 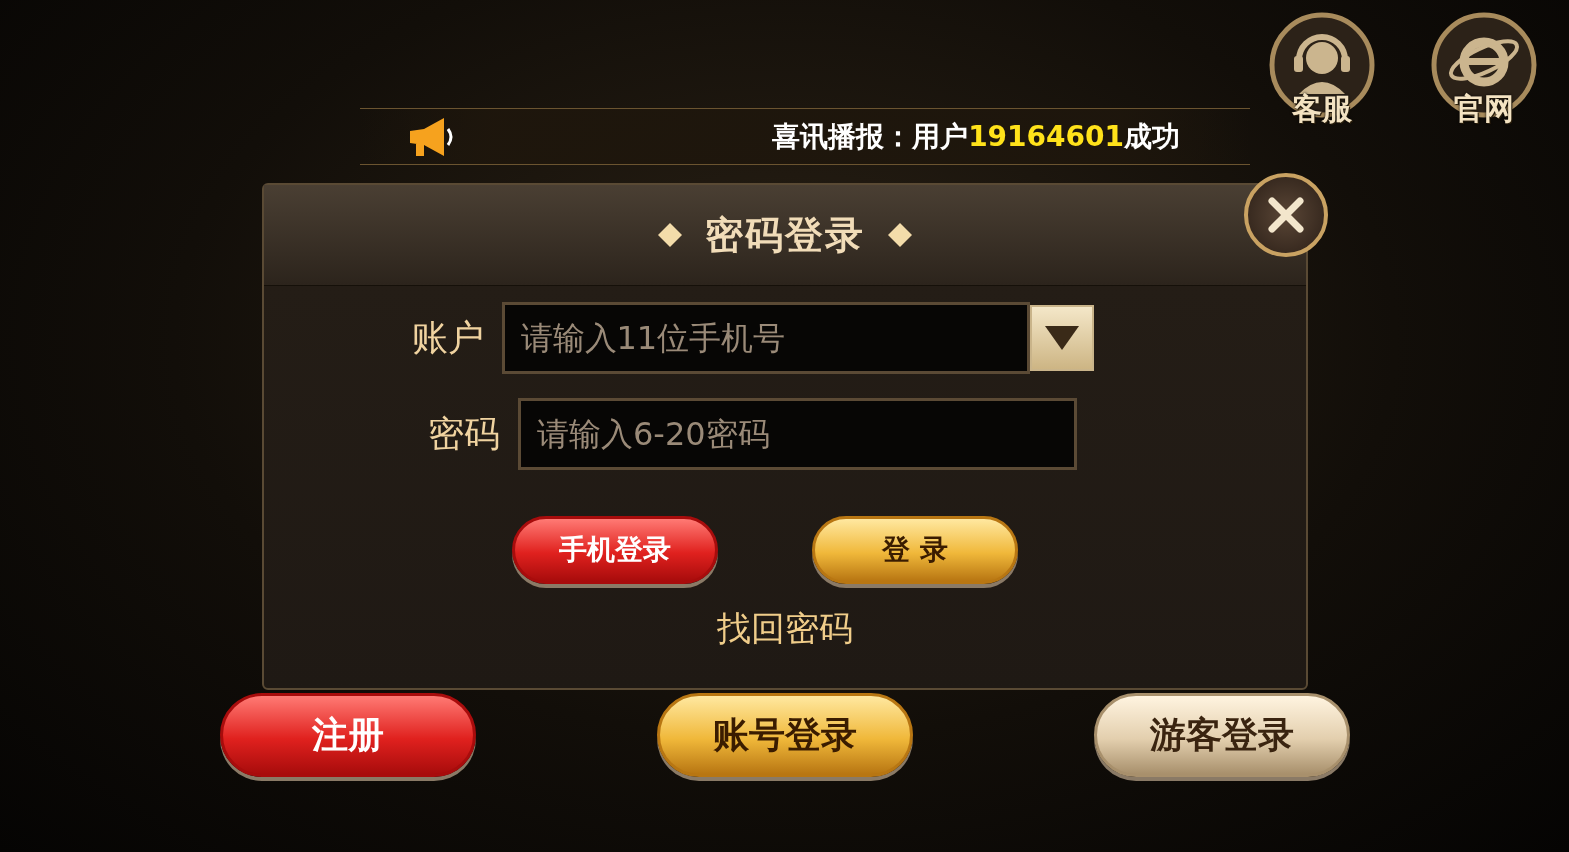 I want to click on close-icon, so click(x=1286, y=215).